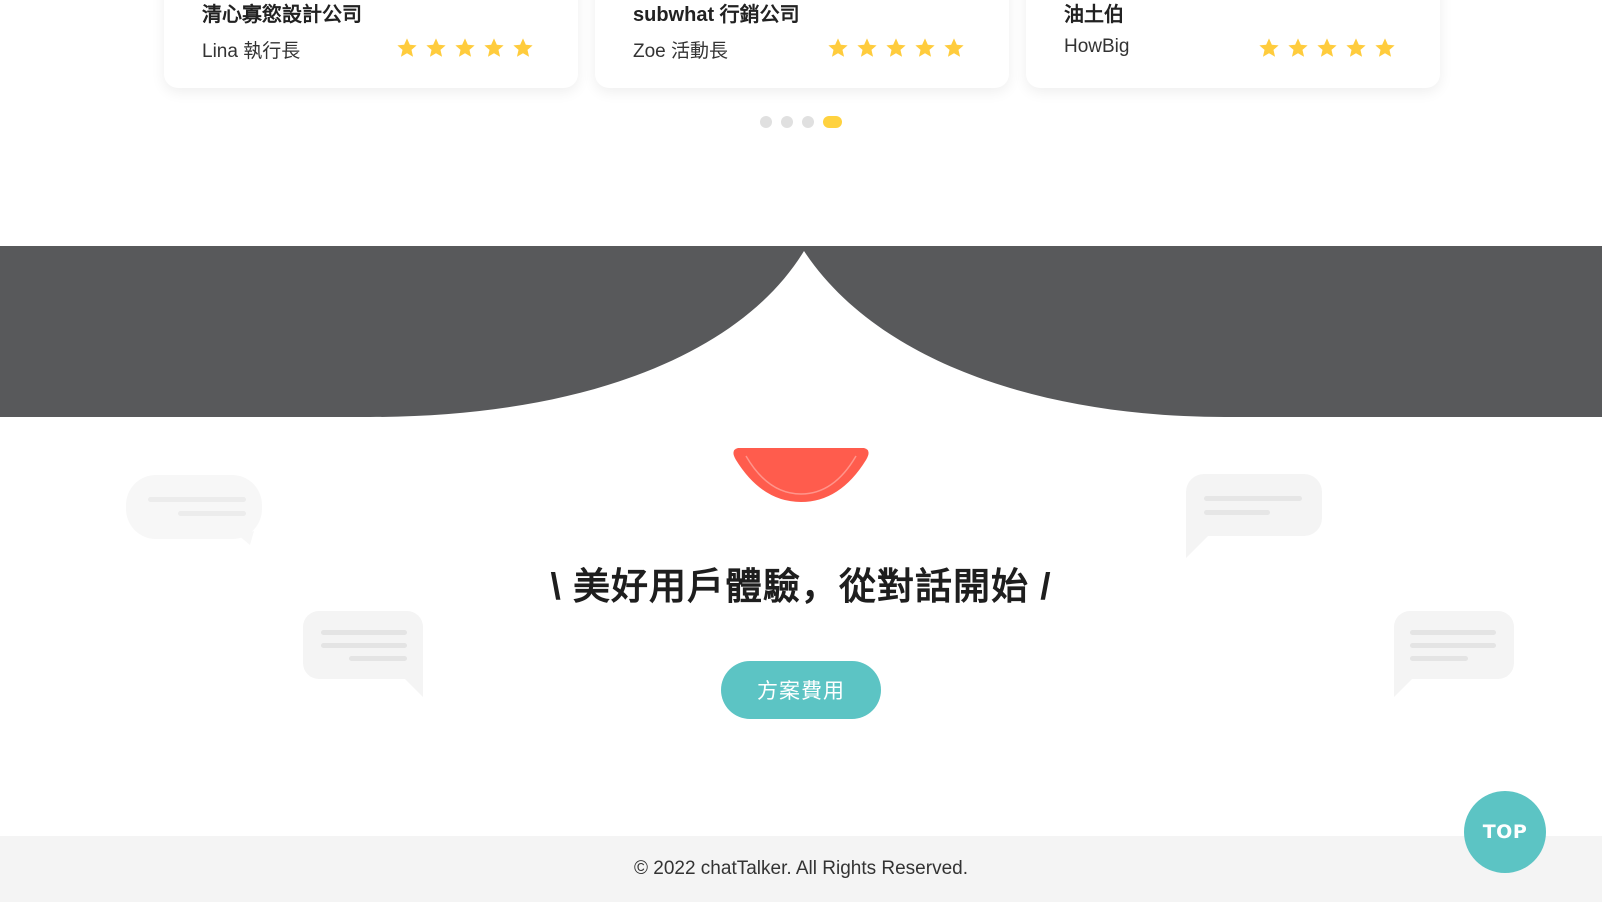 Image resolution: width=1602 pixels, height=902 pixels. Describe the element at coordinates (282, 15) in the screenshot. I see `testimonial-company: 清心寡慾設計公司` at that location.